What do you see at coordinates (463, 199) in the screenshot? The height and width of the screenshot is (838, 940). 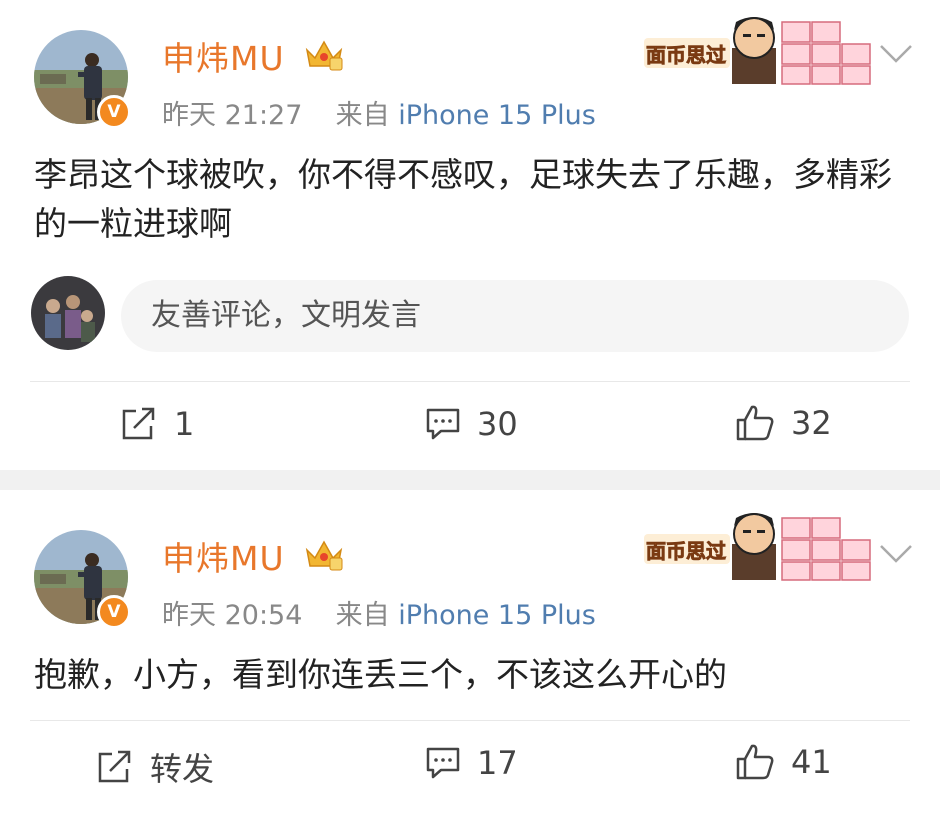 I see `post-content: 李昂这个球被吹，你不得不感叹，足球失去了乐趣，多精彩的一粒进球啊` at bounding box center [463, 199].